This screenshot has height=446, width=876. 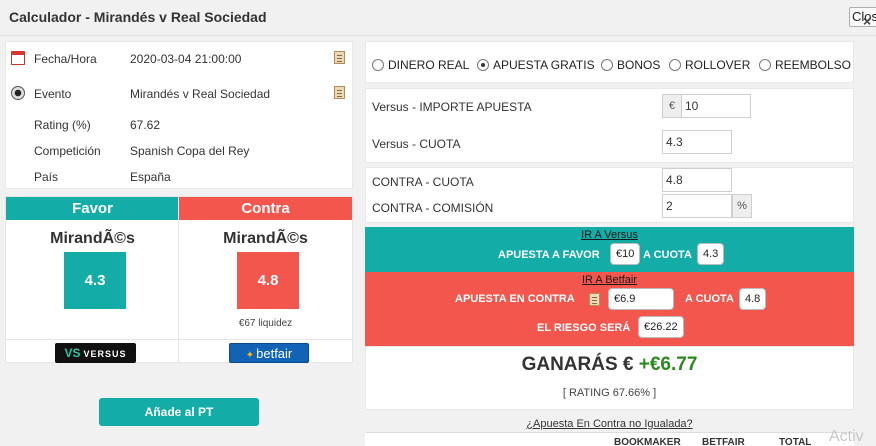 I want to click on versus-amount: €10, so click(x=625, y=254).